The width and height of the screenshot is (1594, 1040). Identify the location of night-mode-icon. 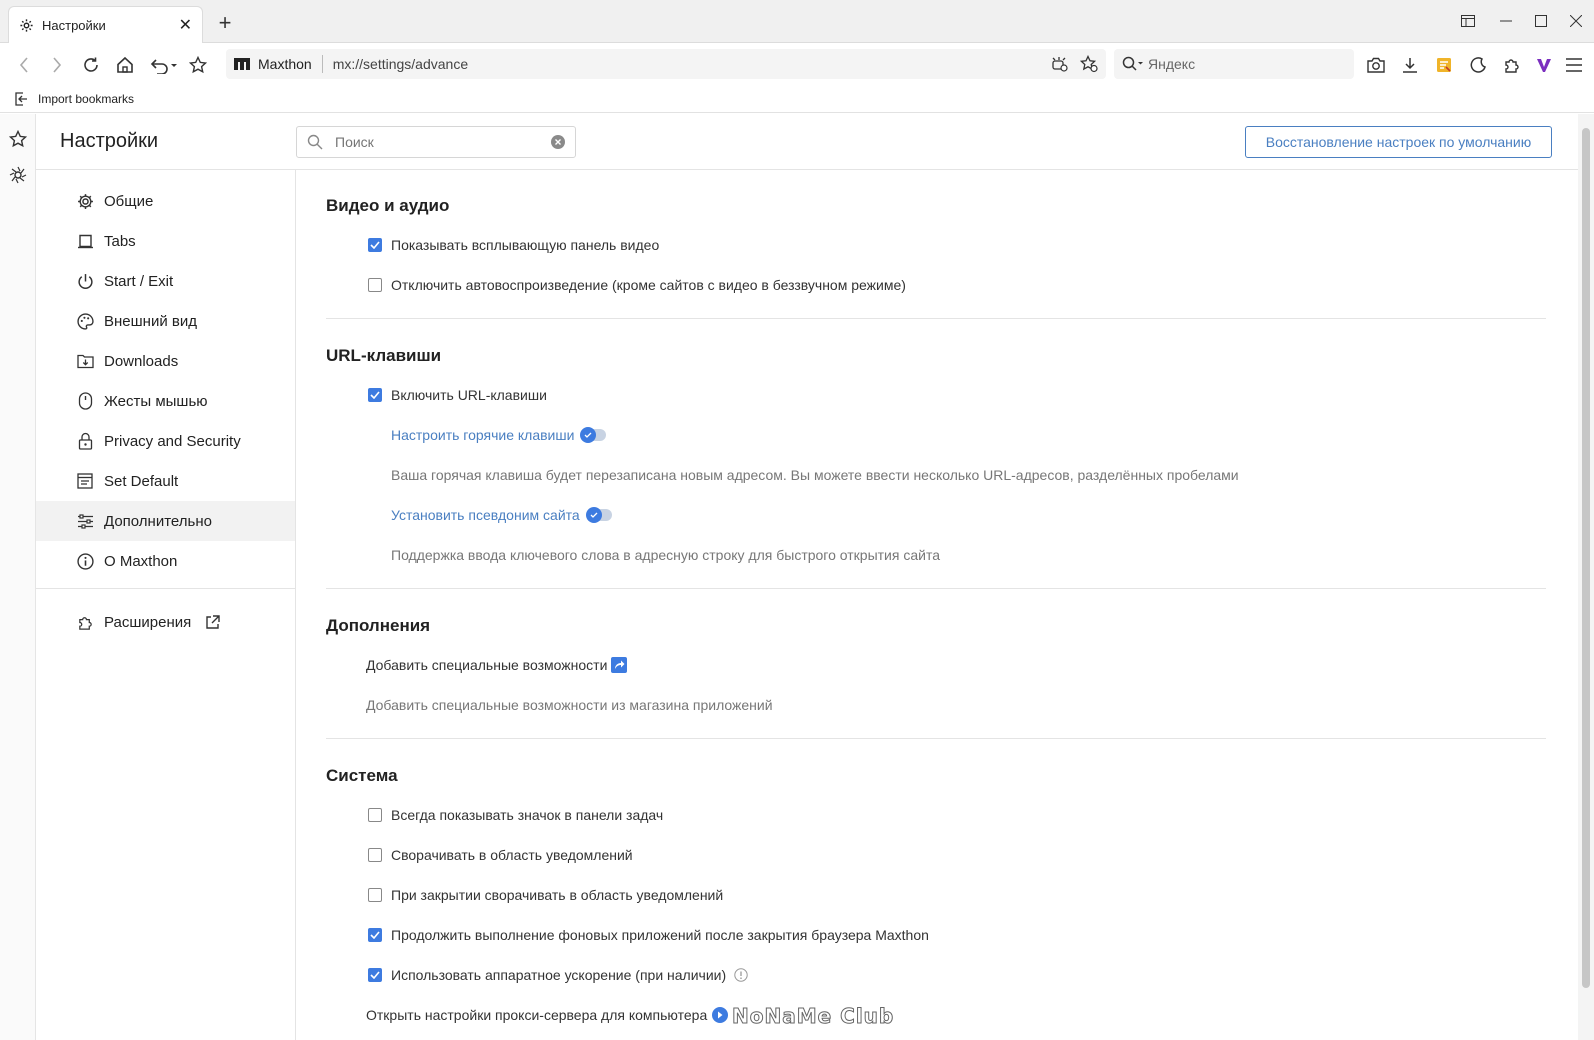
(1478, 65).